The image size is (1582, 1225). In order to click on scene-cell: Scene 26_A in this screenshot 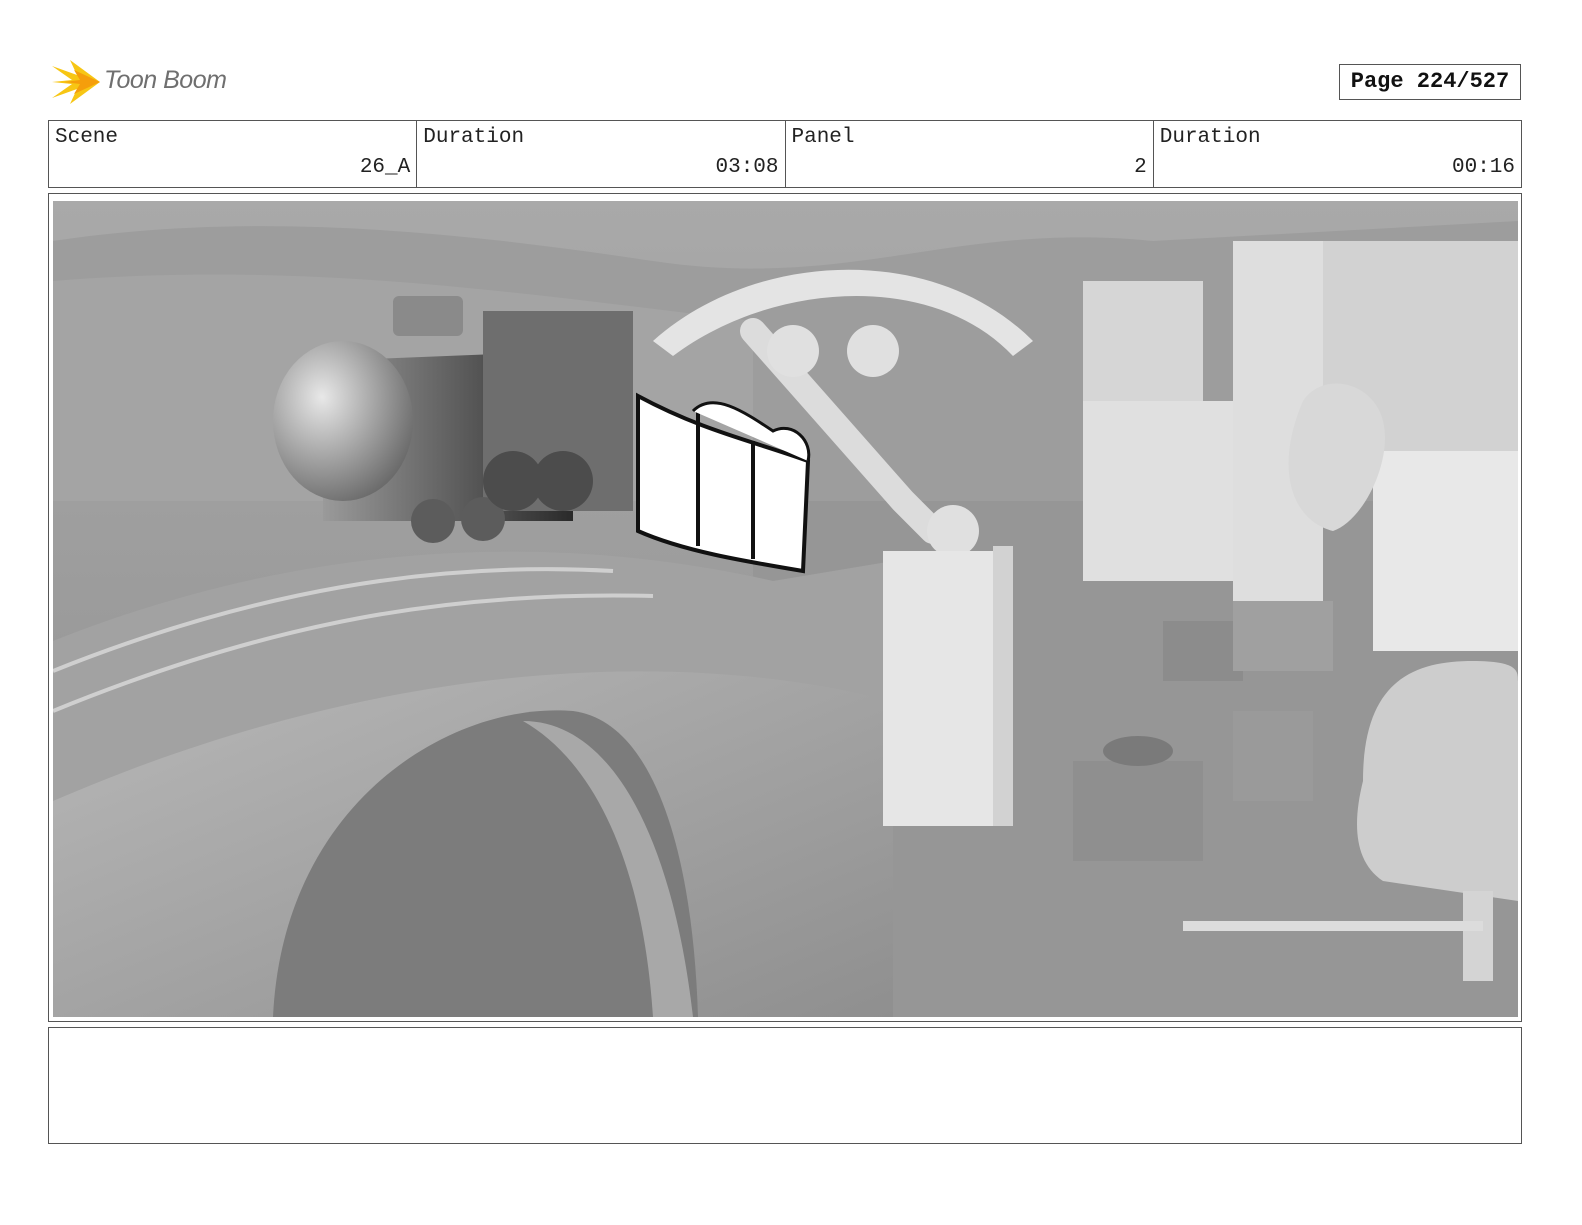, I will do `click(233, 154)`.